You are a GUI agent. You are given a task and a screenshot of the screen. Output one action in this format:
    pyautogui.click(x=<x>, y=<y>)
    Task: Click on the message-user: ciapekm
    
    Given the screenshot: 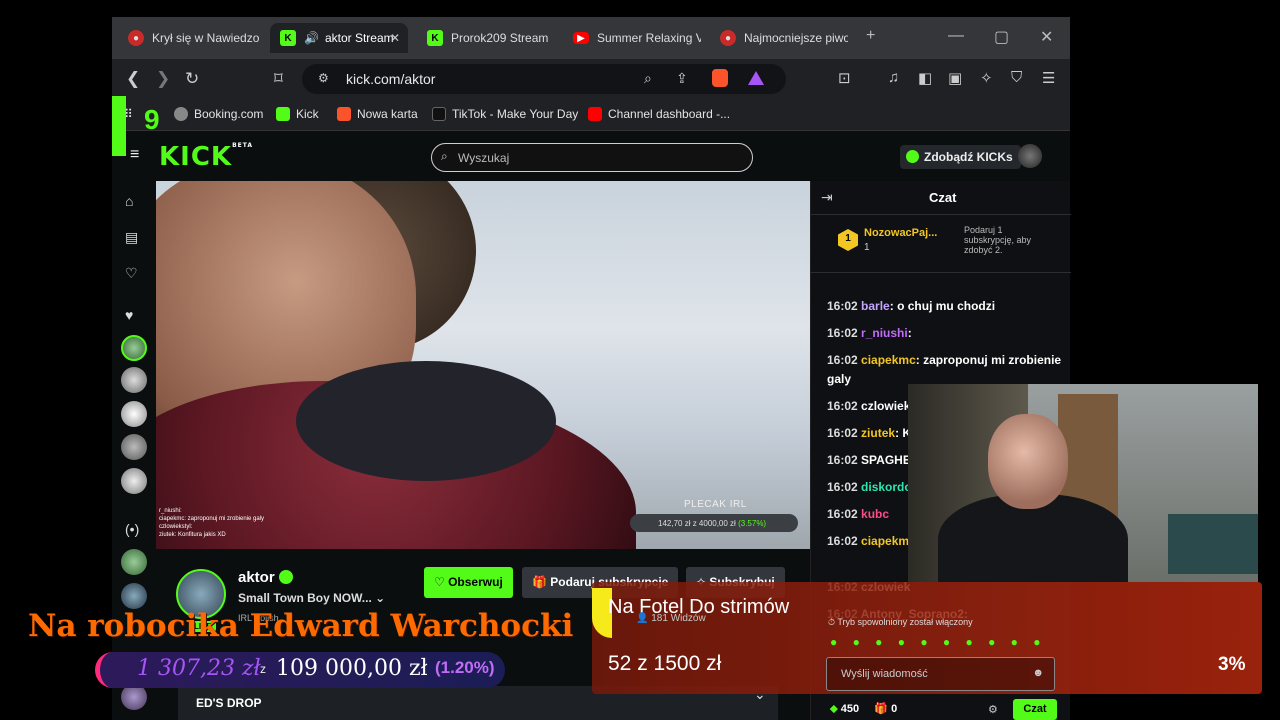 What is the action you would take?
    pyautogui.click(x=885, y=541)
    